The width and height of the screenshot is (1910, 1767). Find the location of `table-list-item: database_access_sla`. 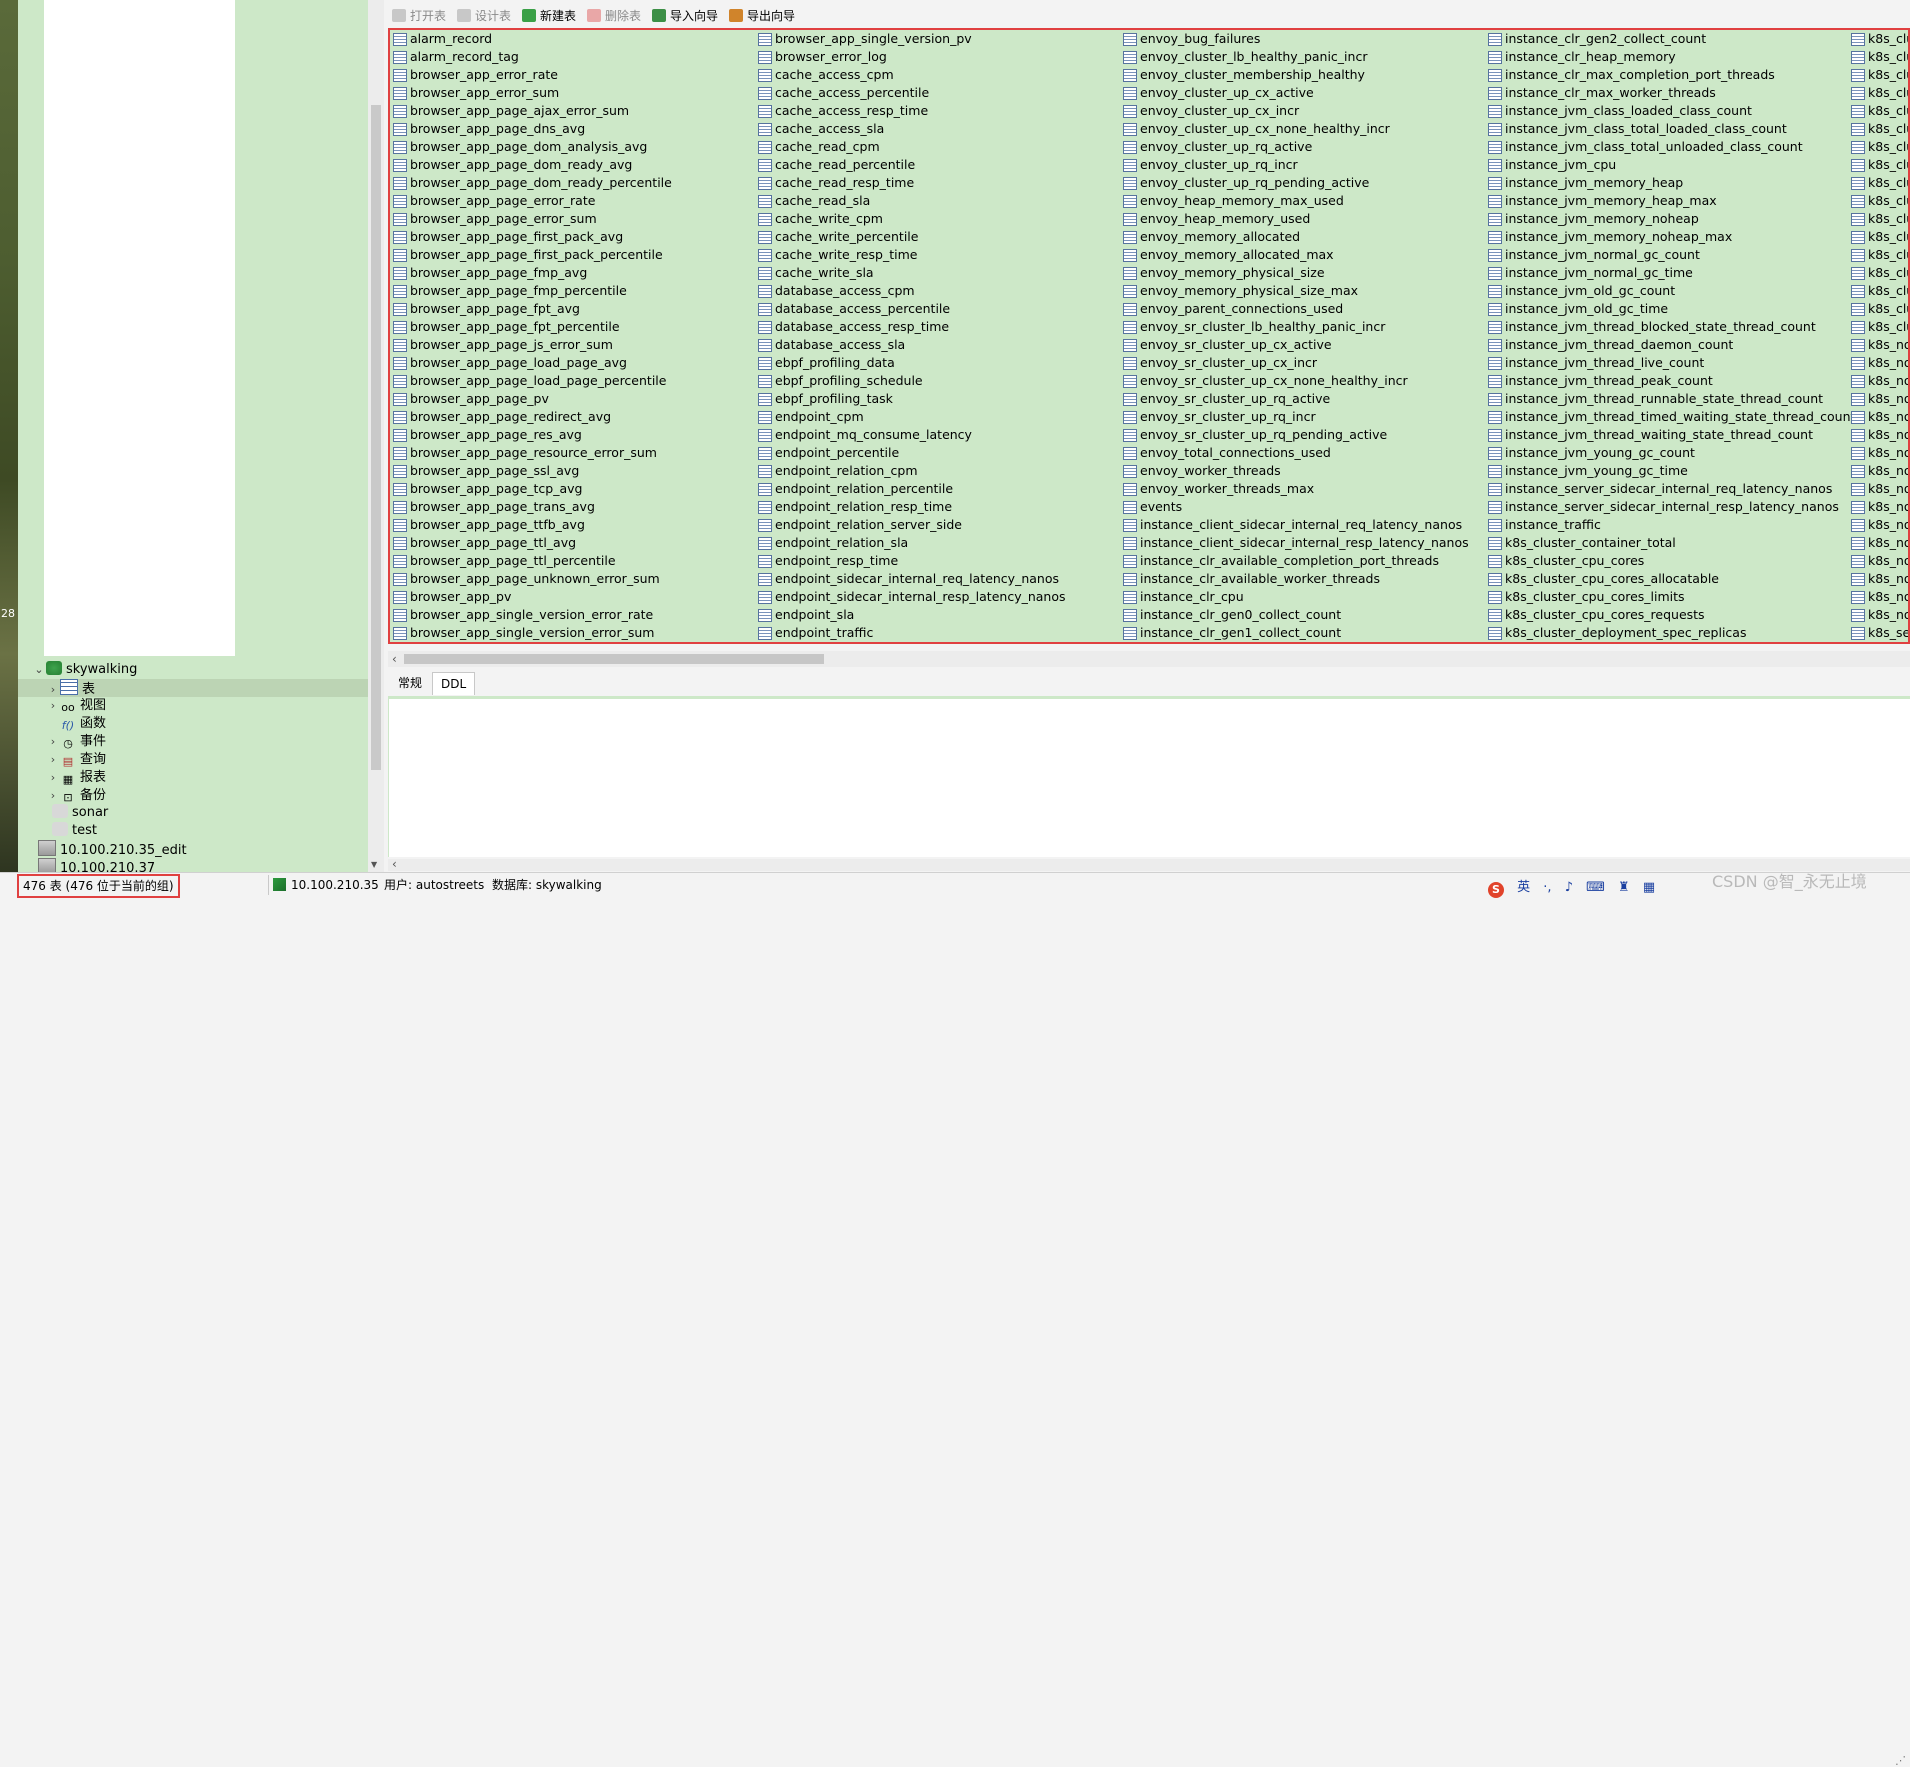

table-list-item: database_access_sla is located at coordinates (911, 345).